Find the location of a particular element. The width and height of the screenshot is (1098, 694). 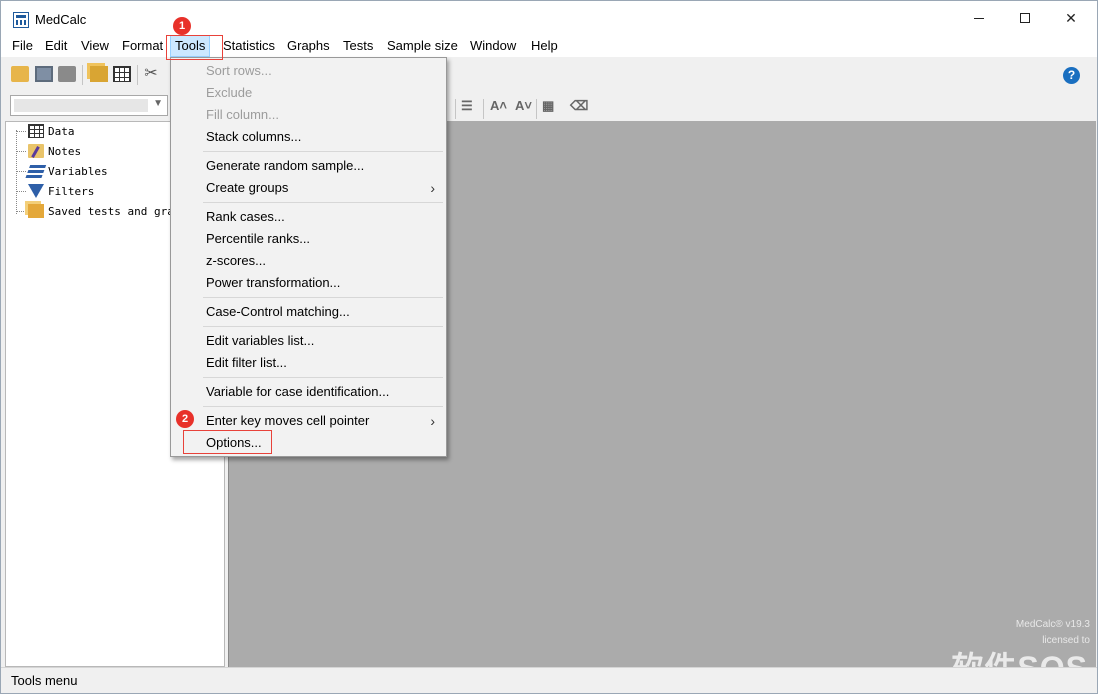

notes-icon is located at coordinates (36, 151).